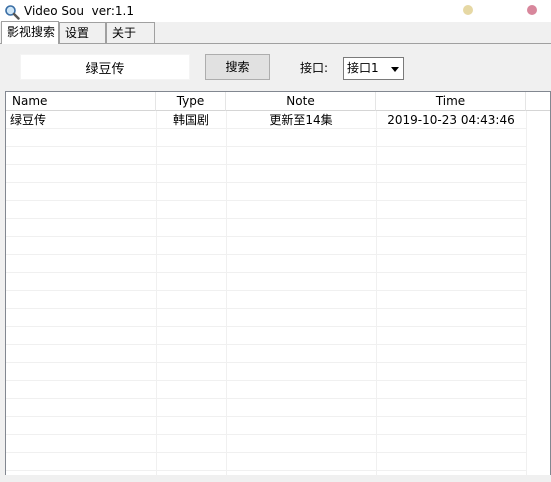 The height and width of the screenshot is (482, 551). What do you see at coordinates (190, 120) in the screenshot?
I see `cell-type: 韩国剧` at bounding box center [190, 120].